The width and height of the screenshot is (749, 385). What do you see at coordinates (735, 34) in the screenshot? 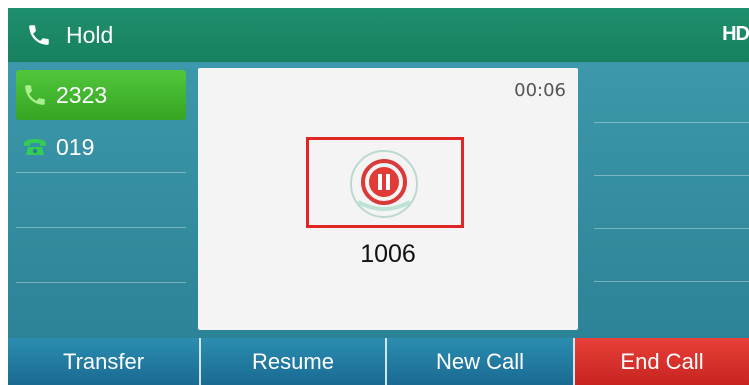
I see `hd-badge: HD` at bounding box center [735, 34].